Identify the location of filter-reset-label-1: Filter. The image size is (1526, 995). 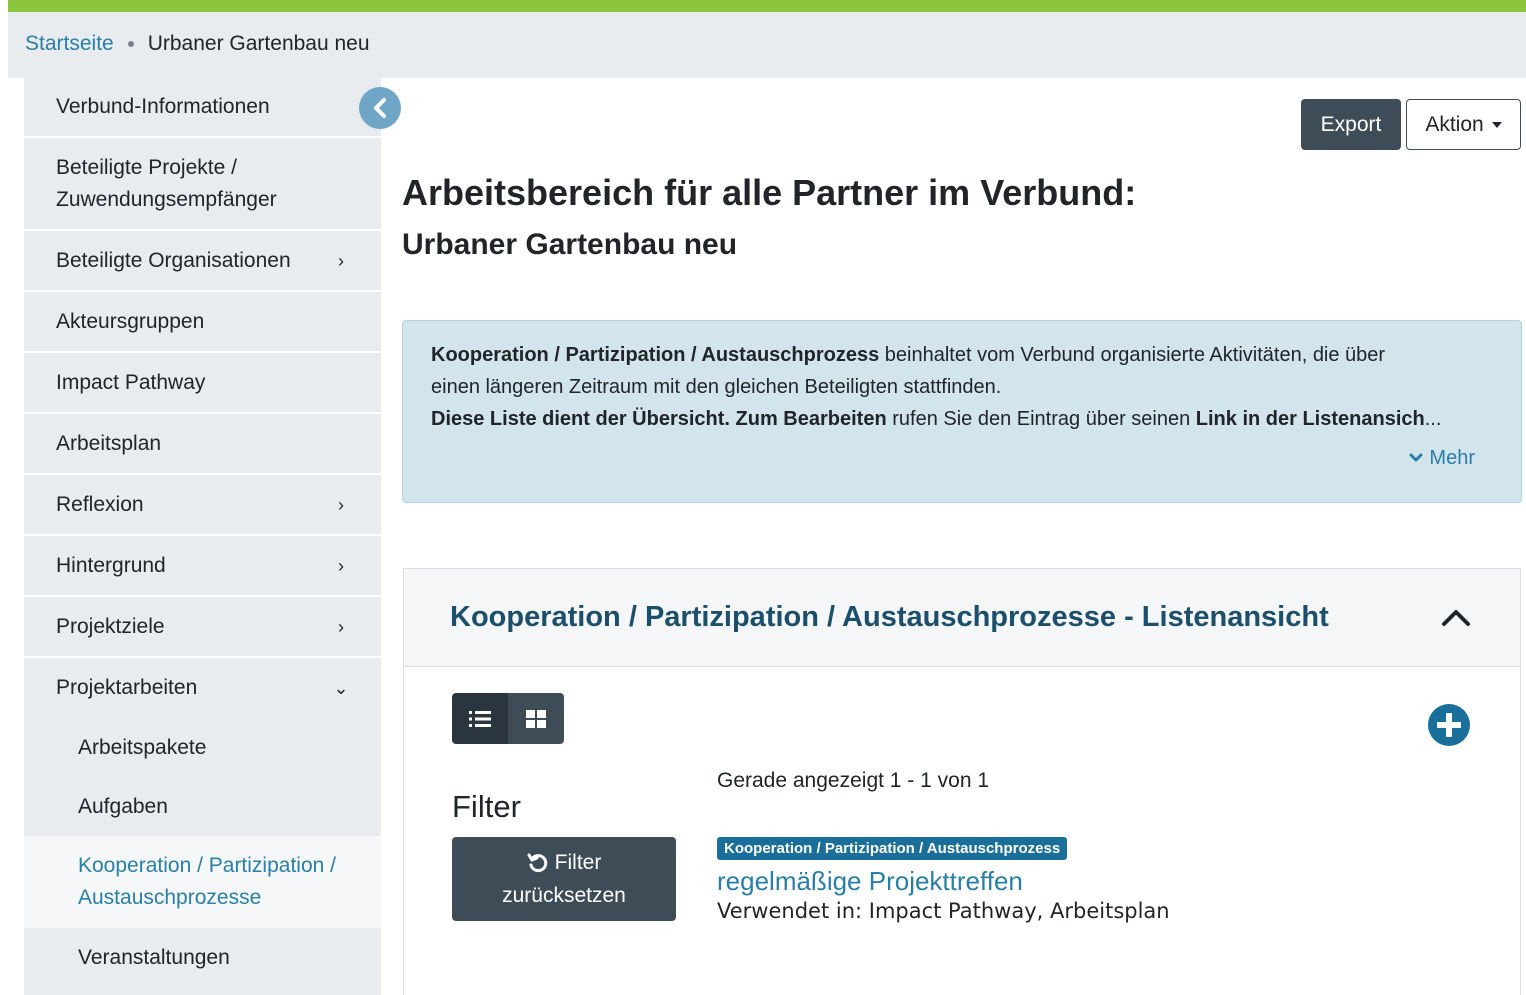
(578, 862).